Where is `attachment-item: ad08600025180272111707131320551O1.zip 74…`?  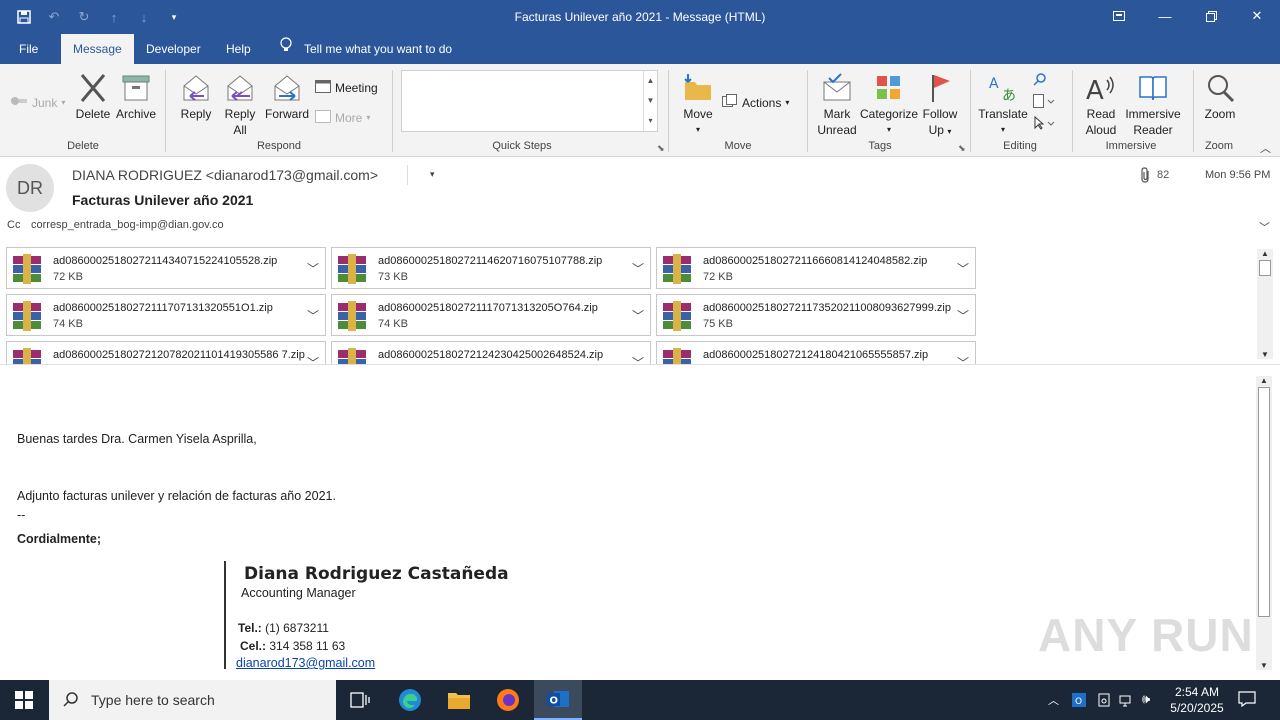 attachment-item: ad08600025180272111707131320551O1.zip 74… is located at coordinates (166, 315).